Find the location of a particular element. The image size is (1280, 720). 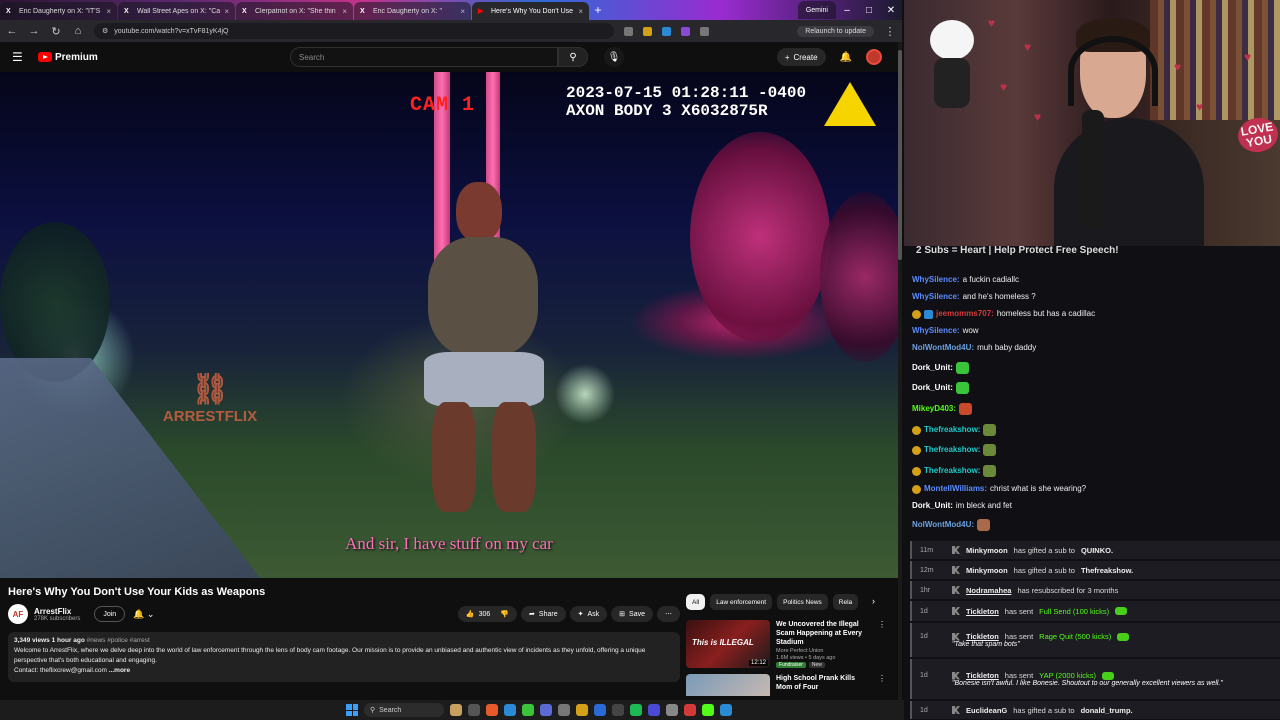

task-view-icon is located at coordinates (474, 710).